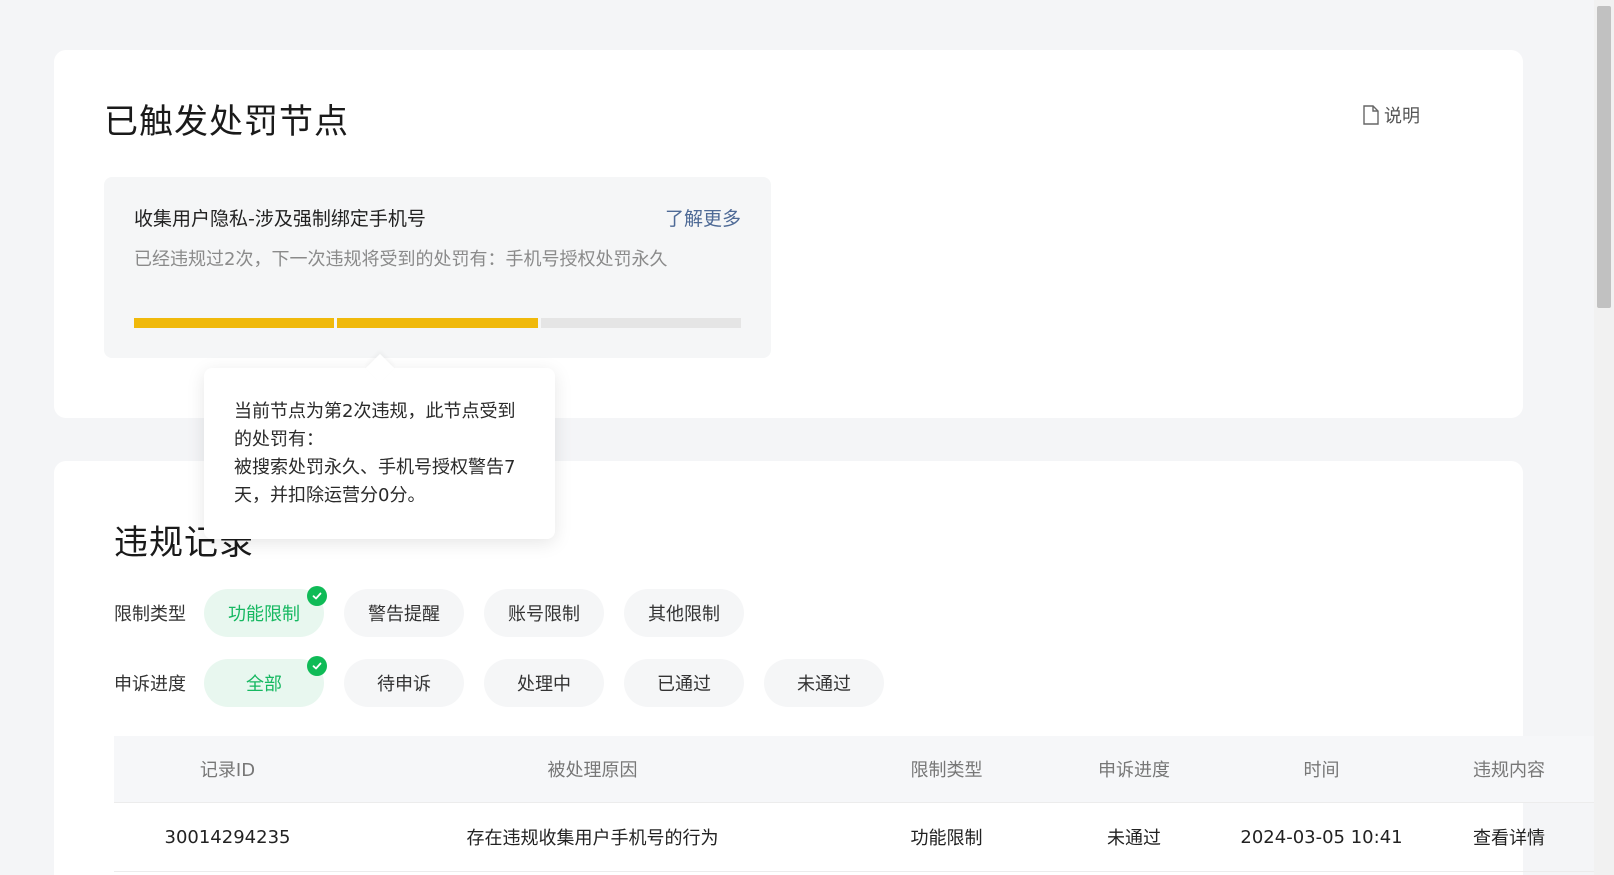 This screenshot has width=1614, height=875. I want to click on restriction-filter-chip-label: 其他限制, so click(684, 614).